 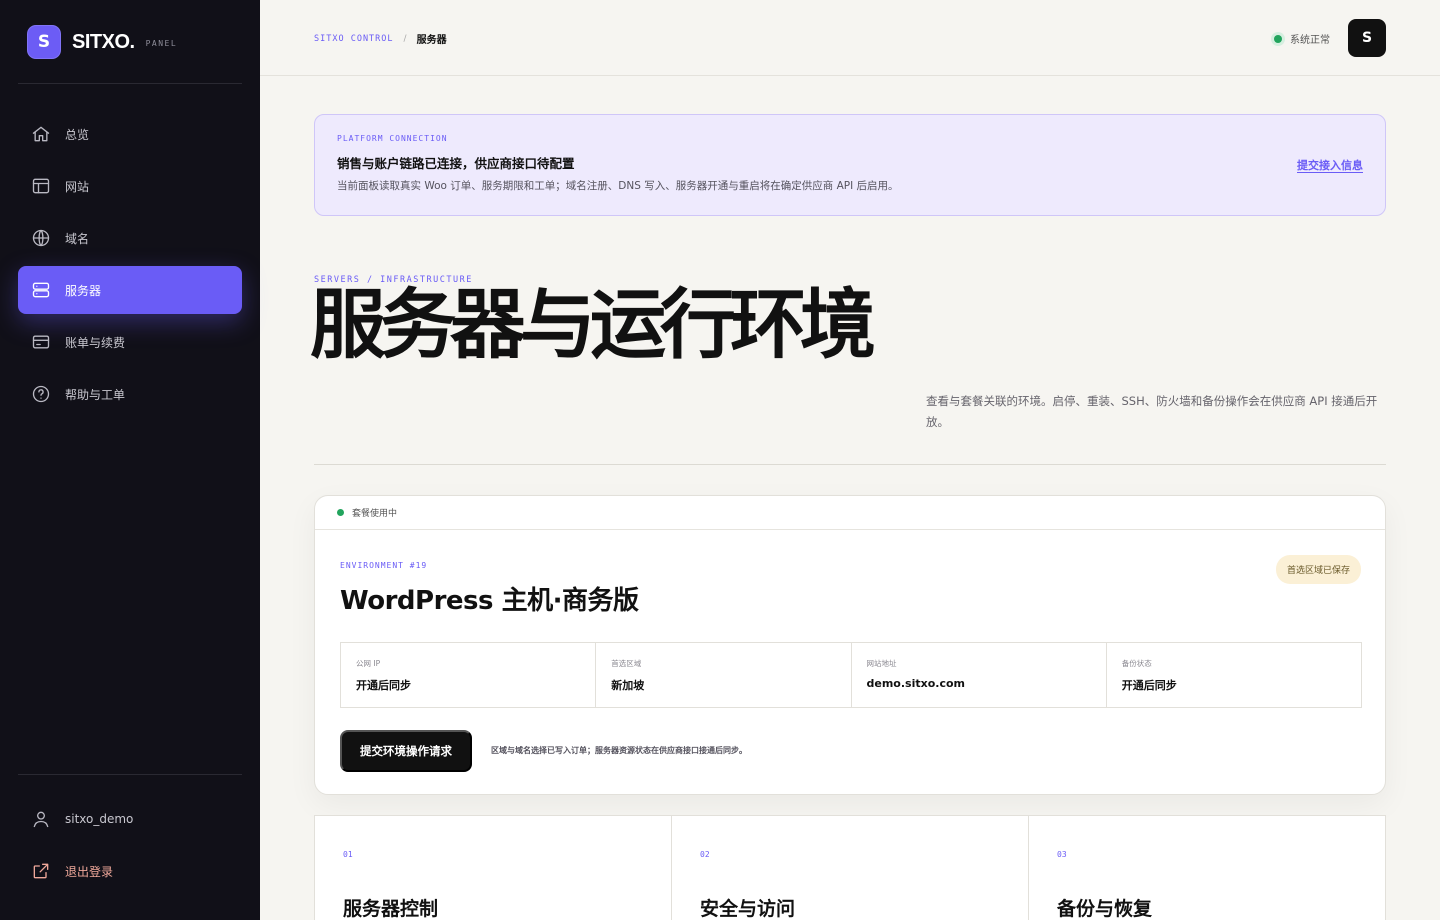 I want to click on environment-status-bar: 套餐使用中, so click(x=850, y=513).